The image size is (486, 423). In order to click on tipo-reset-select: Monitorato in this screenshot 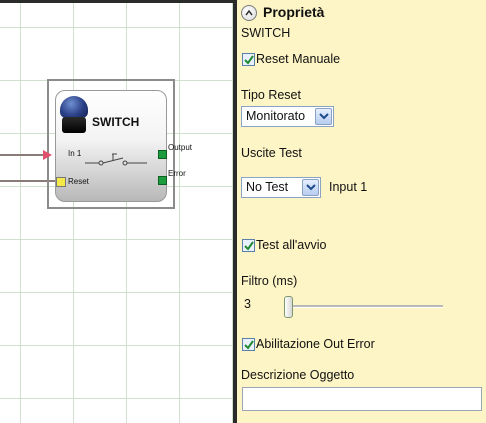, I will do `click(287, 116)`.